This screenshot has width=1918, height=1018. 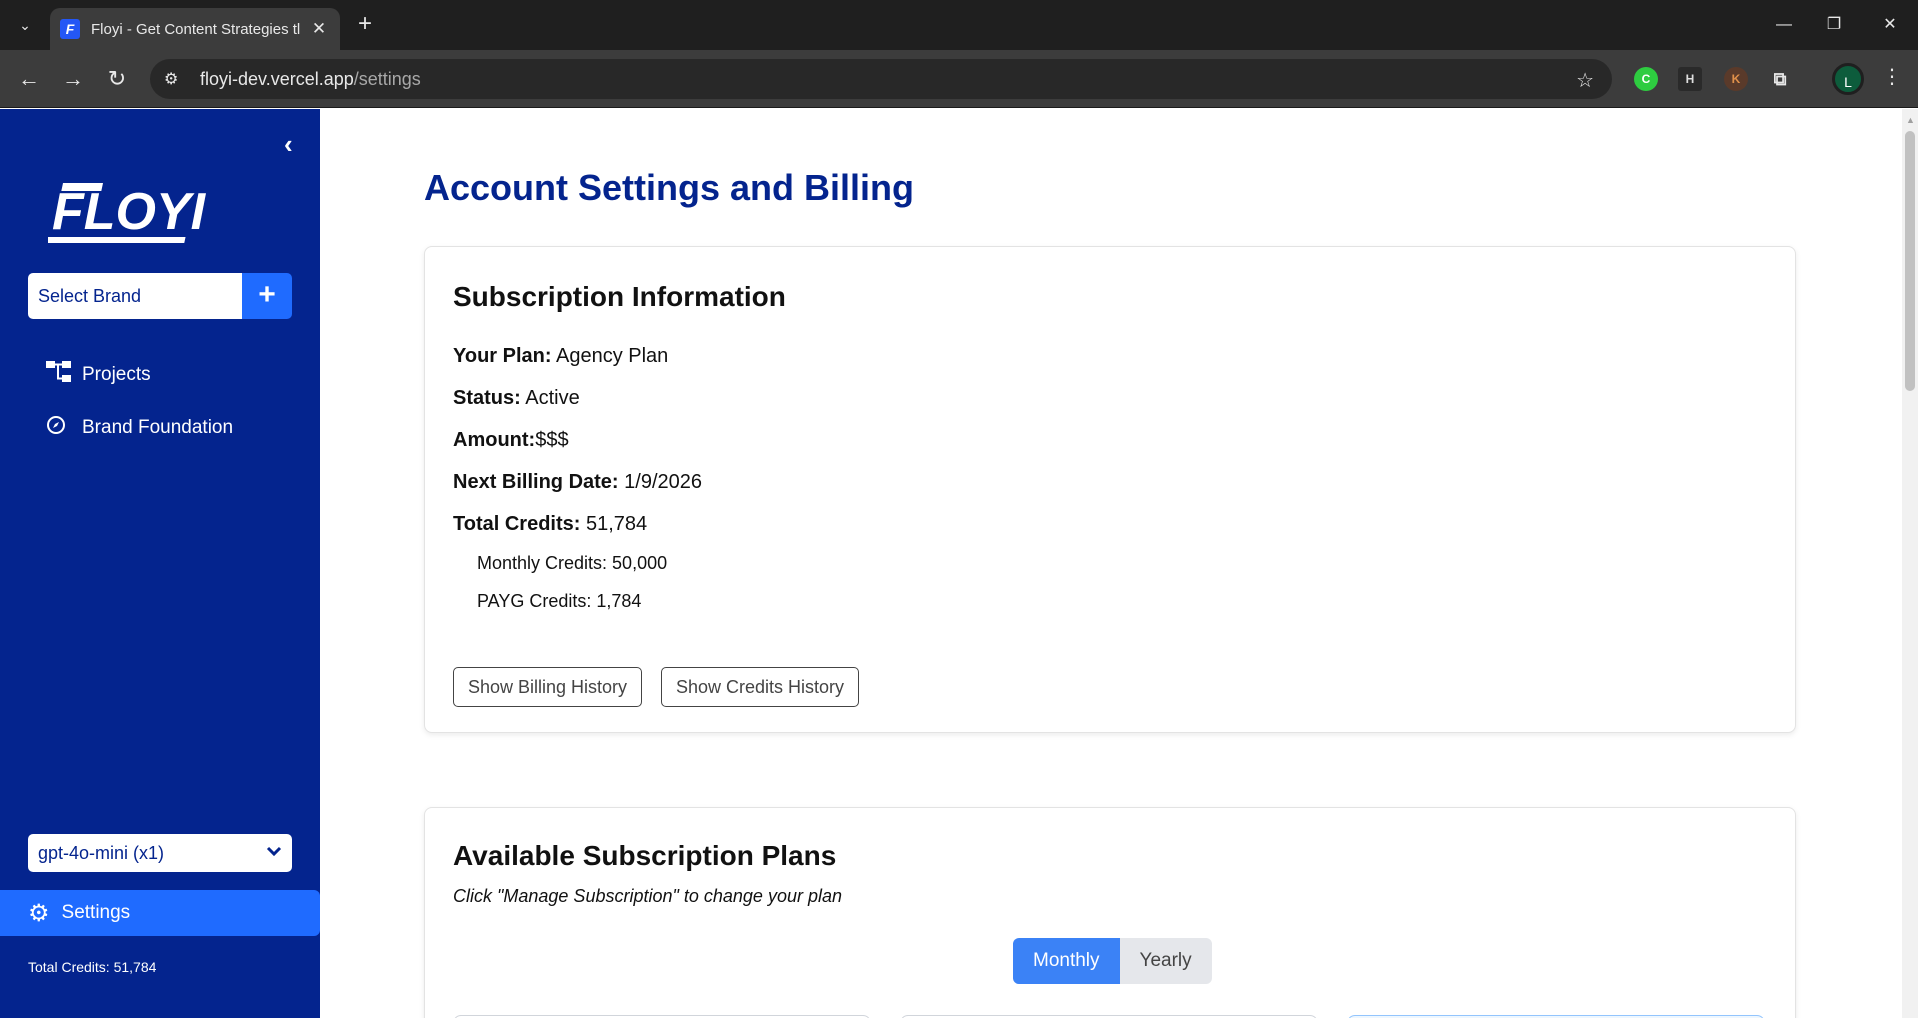 I want to click on reload-icon: ↻, so click(x=117, y=79).